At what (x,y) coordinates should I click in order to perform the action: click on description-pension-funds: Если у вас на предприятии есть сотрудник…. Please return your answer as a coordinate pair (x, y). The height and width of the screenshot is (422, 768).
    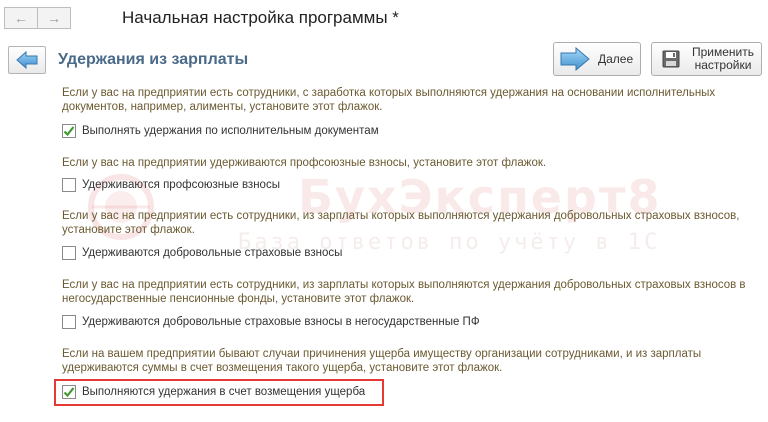
    Looking at the image, I should click on (404, 292).